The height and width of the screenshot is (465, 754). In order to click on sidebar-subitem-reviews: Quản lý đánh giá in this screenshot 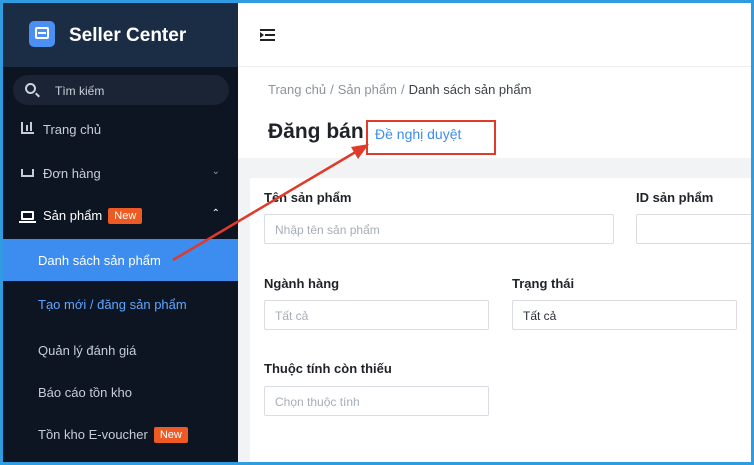, I will do `click(120, 350)`.